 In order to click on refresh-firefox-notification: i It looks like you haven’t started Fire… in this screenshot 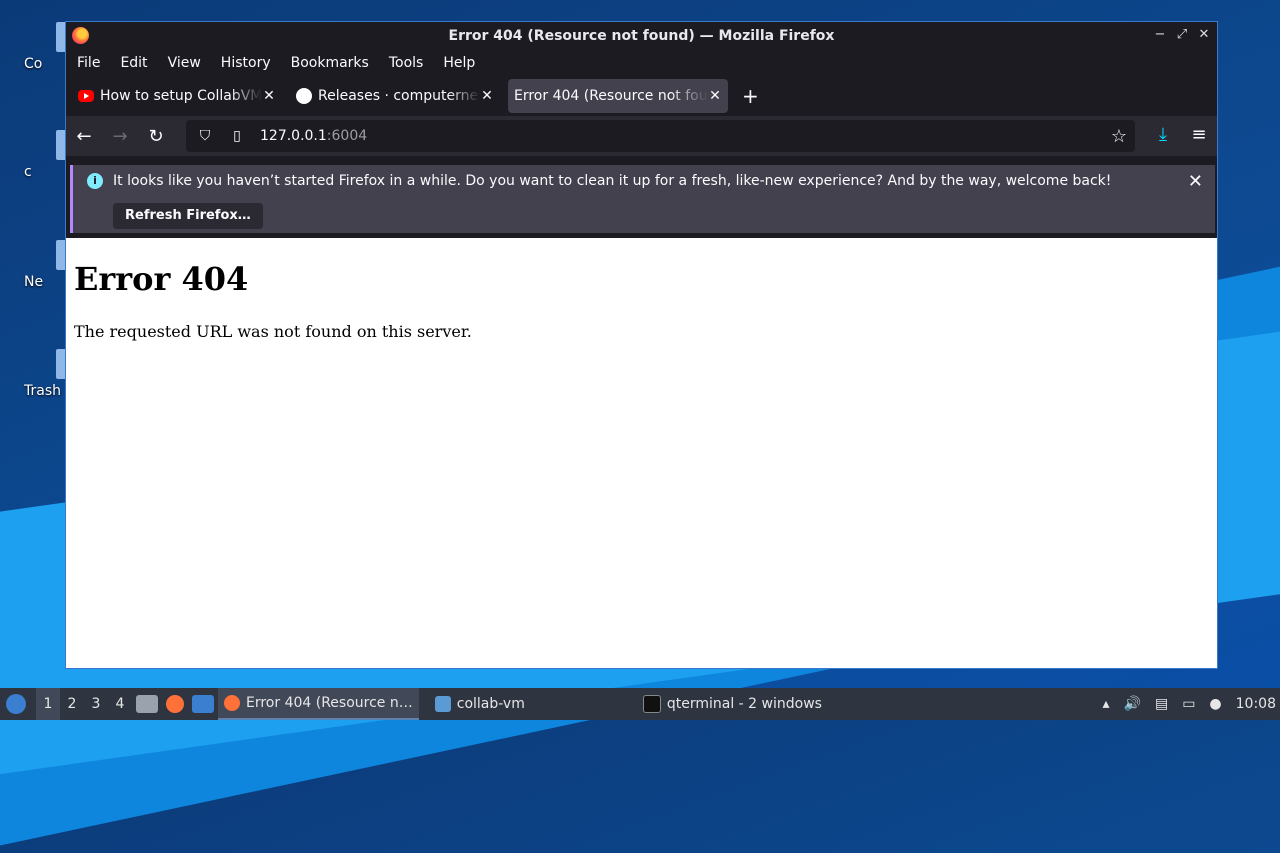, I will do `click(642, 199)`.